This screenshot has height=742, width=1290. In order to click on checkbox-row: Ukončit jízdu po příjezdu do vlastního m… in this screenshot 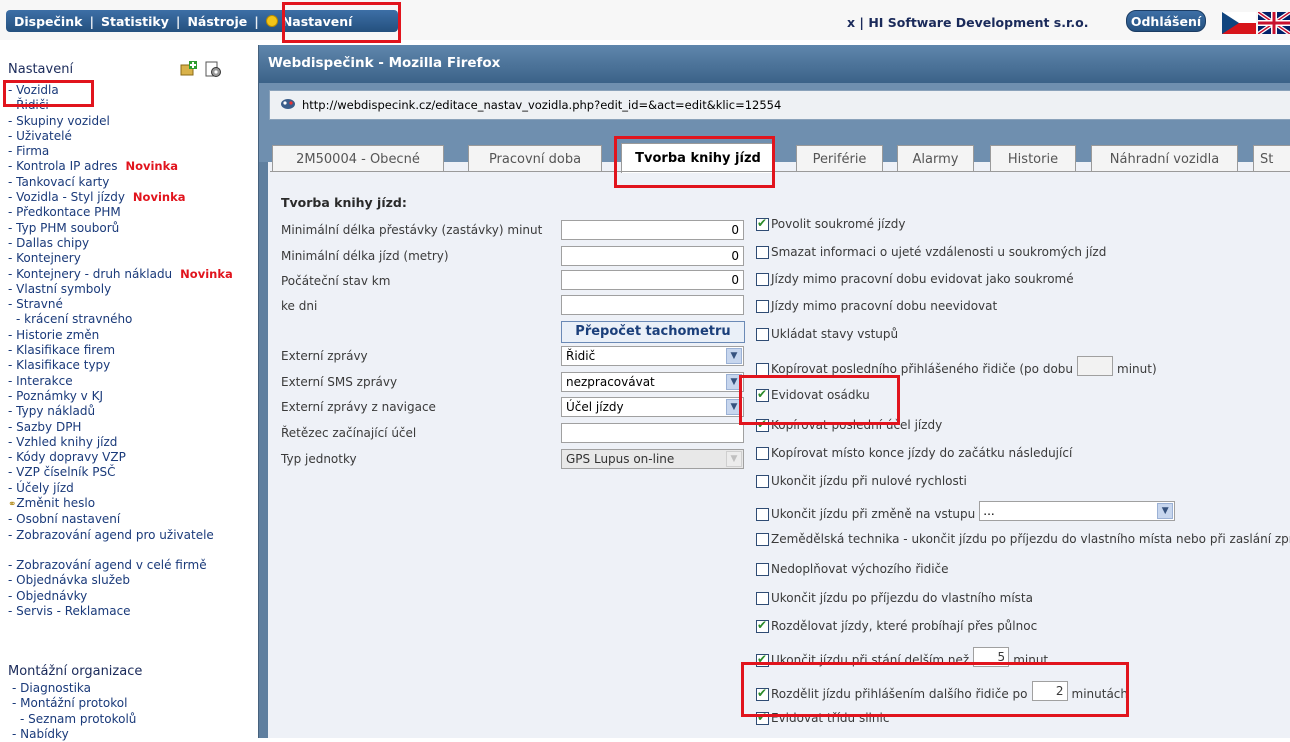, I will do `click(894, 598)`.